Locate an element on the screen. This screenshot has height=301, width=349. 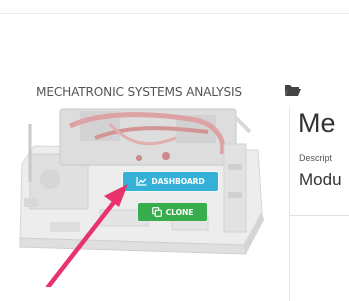
panel-subtitle: Modu is located at coordinates (320, 179).